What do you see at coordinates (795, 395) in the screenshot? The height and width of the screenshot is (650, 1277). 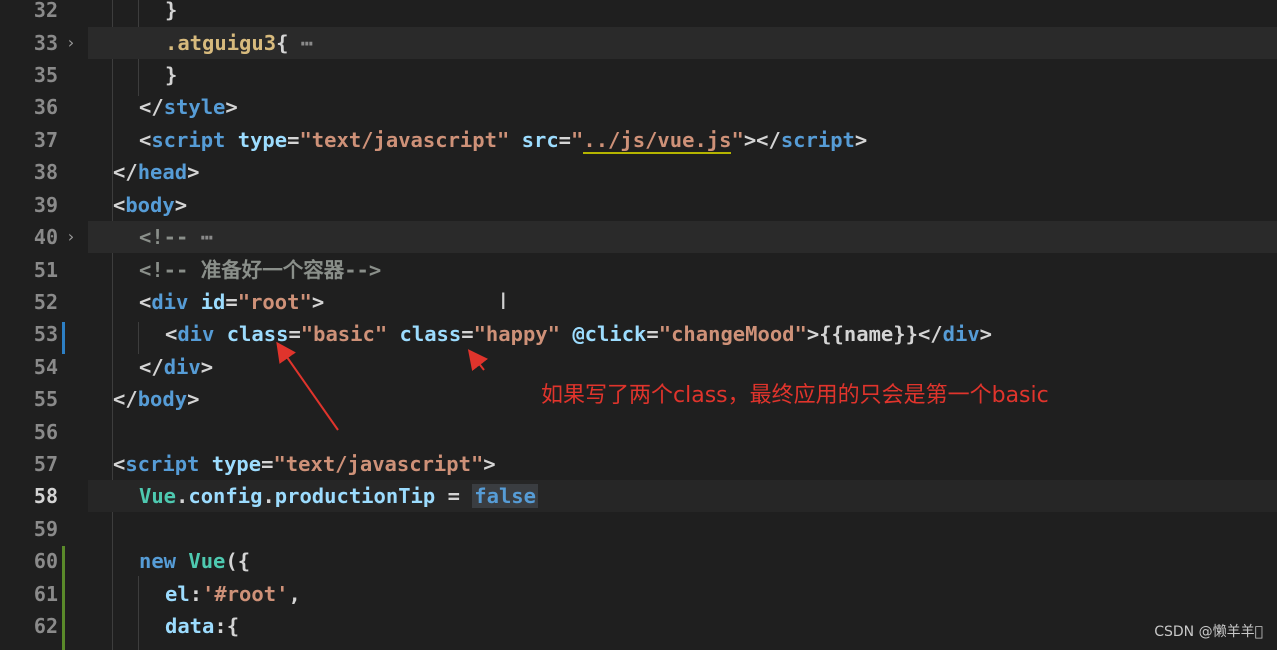 I see `annotation-text: 如果写了两个class，最终应用的只会是第一个basic` at bounding box center [795, 395].